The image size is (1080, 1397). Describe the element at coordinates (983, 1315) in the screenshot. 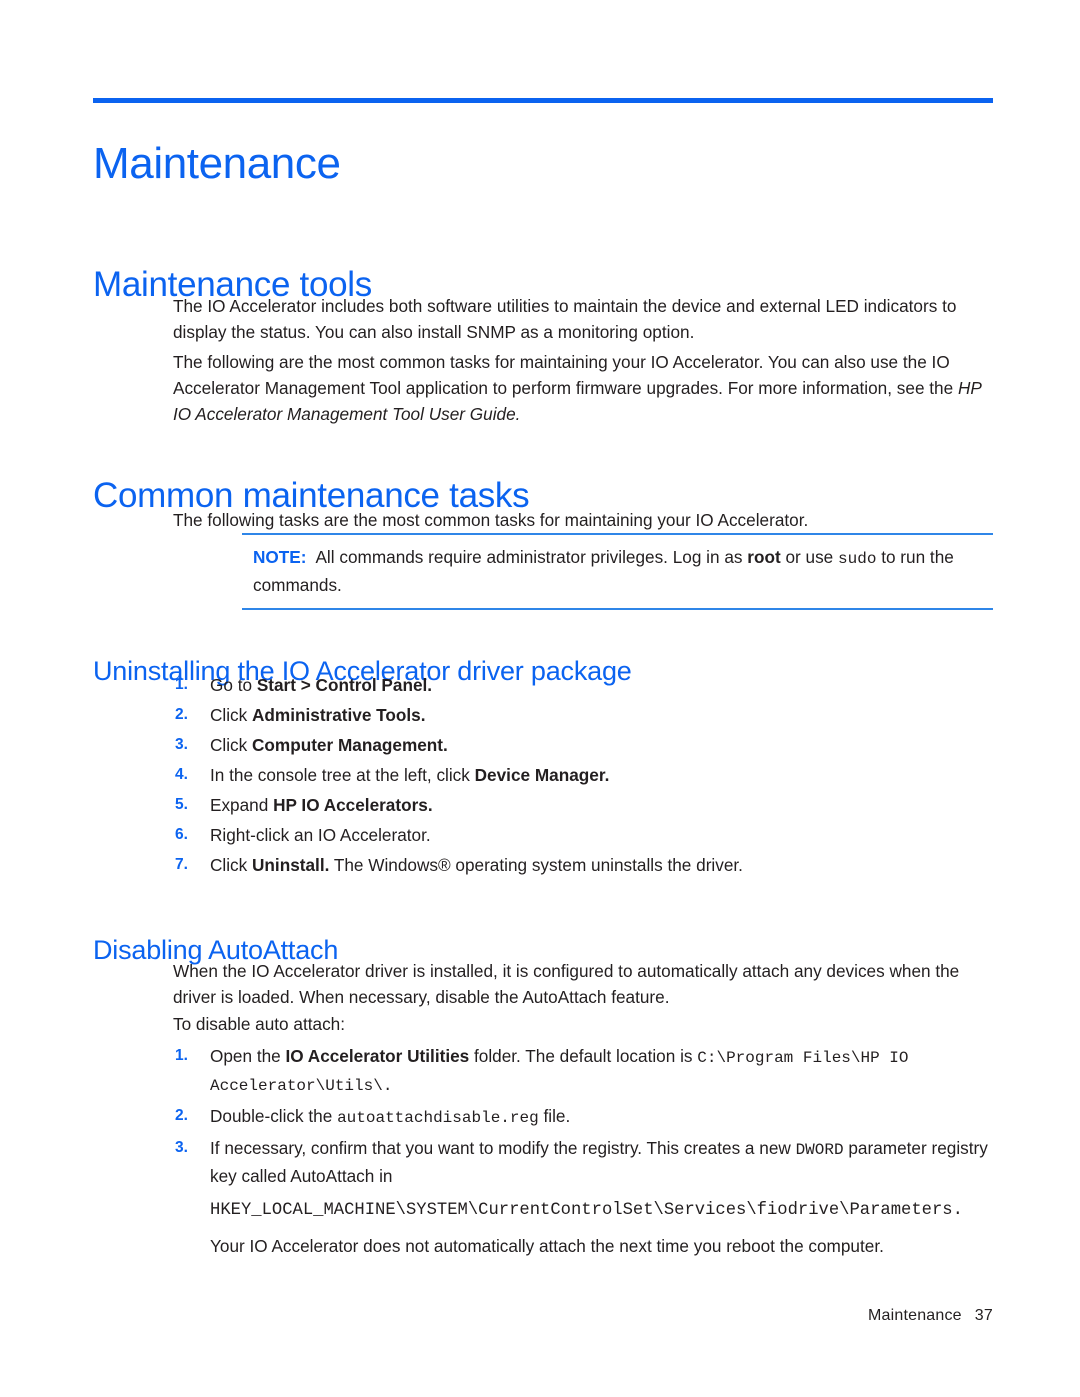

I see `footer-page-number: 37` at that location.